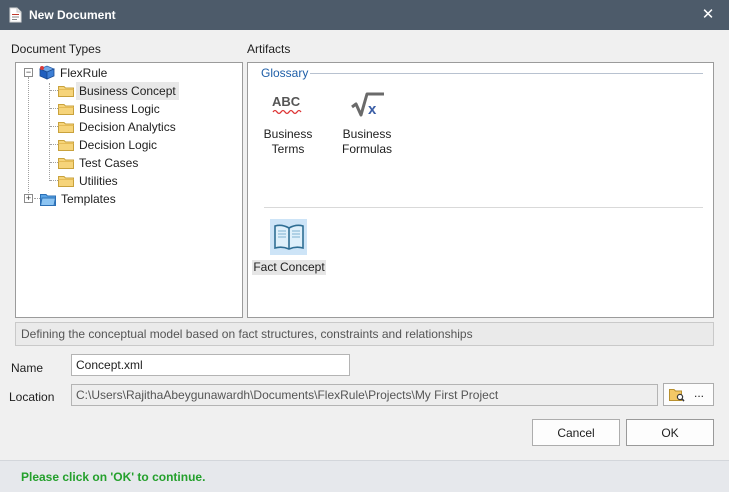  What do you see at coordinates (677, 395) in the screenshot?
I see `folder-search-icon` at bounding box center [677, 395].